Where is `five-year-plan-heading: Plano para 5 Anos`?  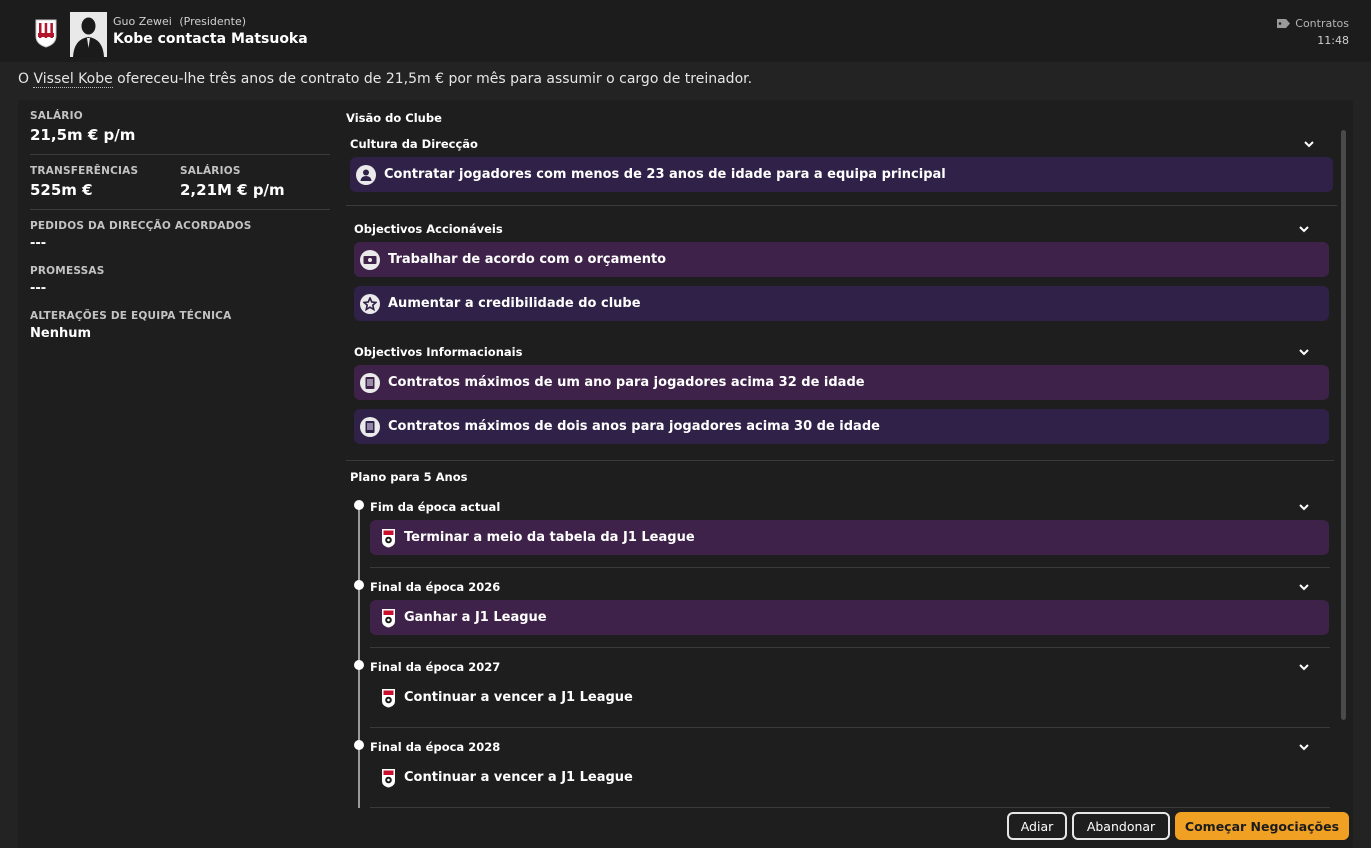
five-year-plan-heading: Plano para 5 Anos is located at coordinates (409, 477).